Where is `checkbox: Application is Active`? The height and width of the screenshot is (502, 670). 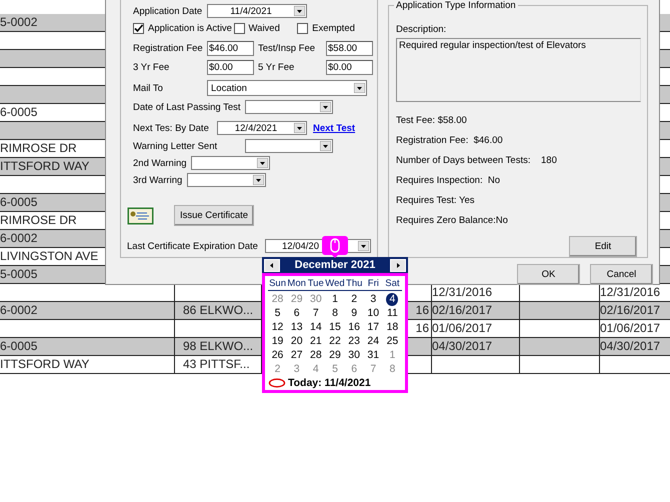
checkbox: Application is Active is located at coordinates (183, 28).